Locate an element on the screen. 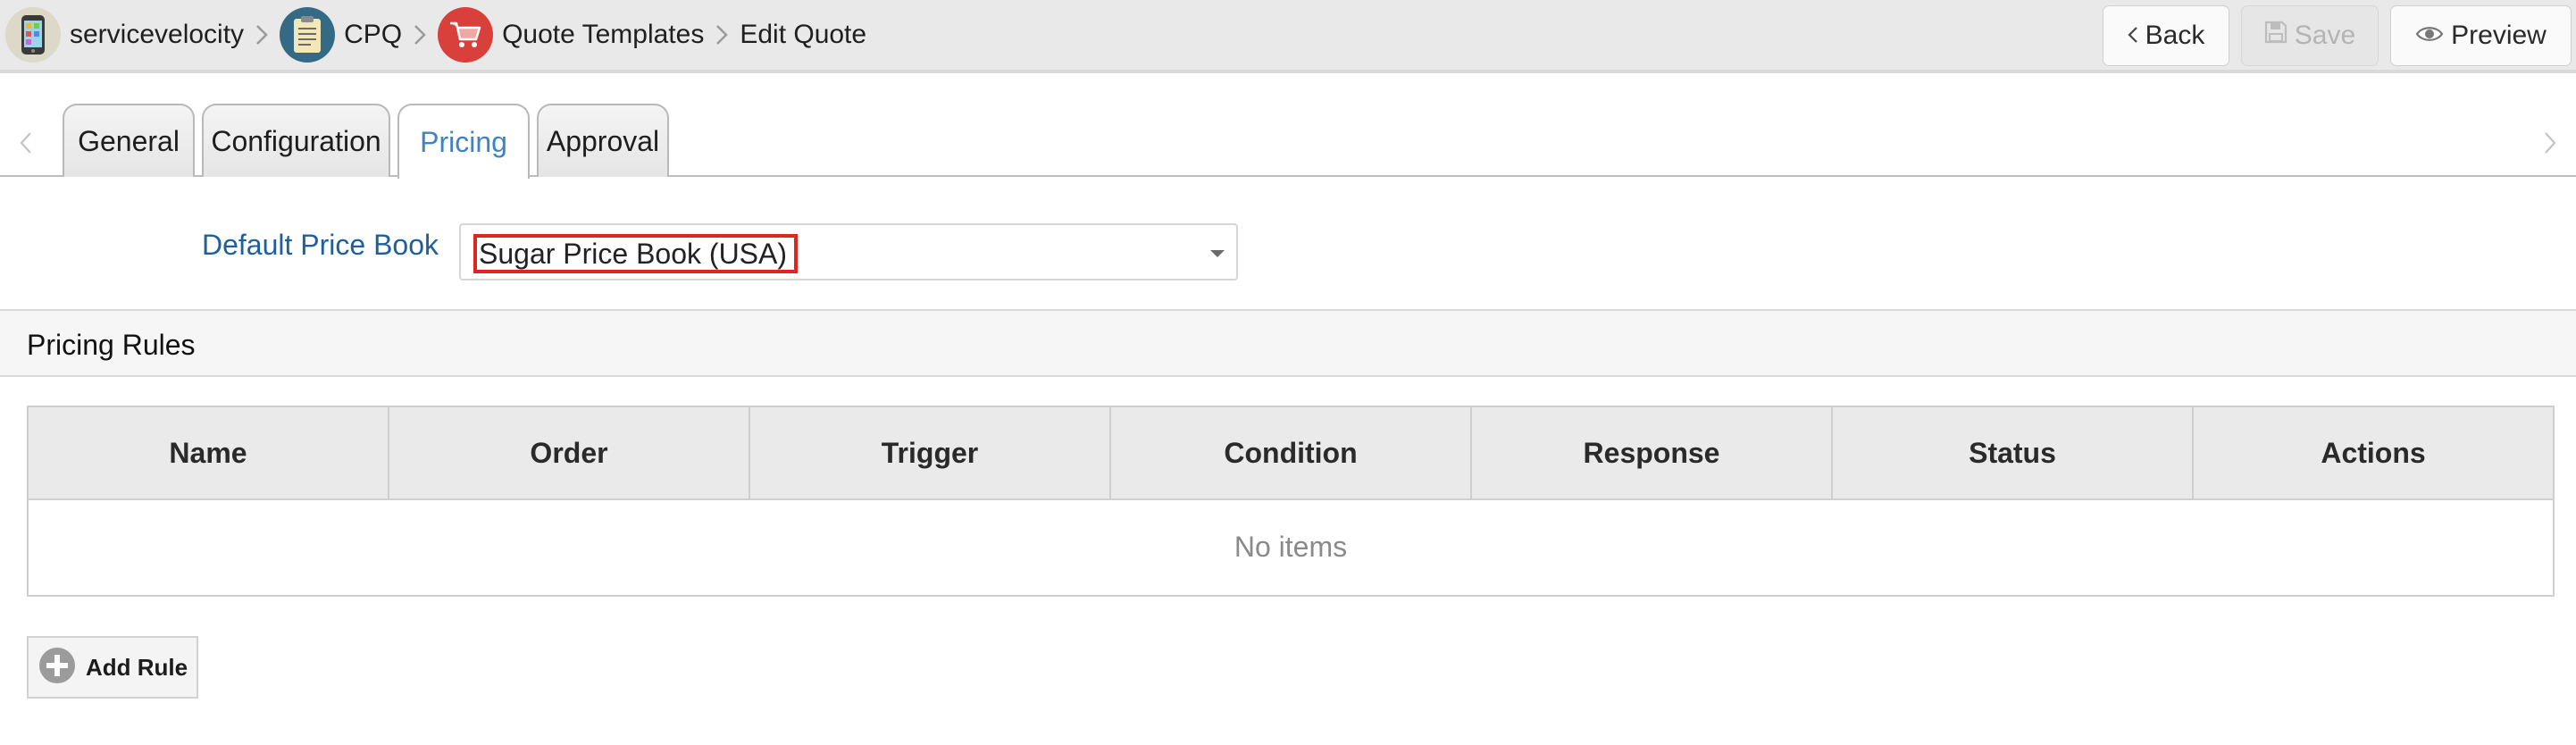 This screenshot has width=2576, height=745. tabs-scroll-right-icon is located at coordinates (2550, 143).